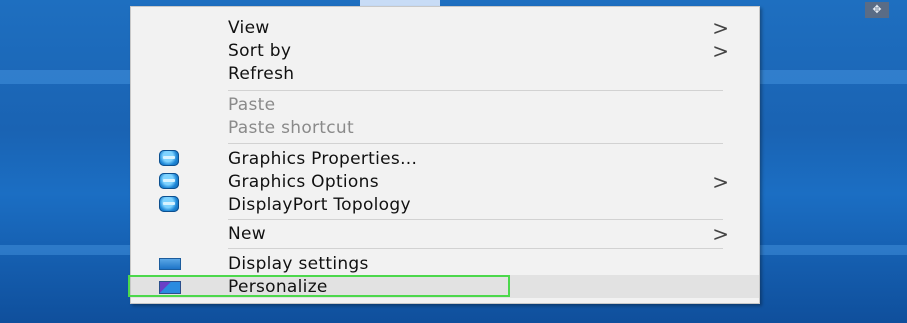  What do you see at coordinates (298, 263) in the screenshot?
I see `menu-item-label: Display settings` at bounding box center [298, 263].